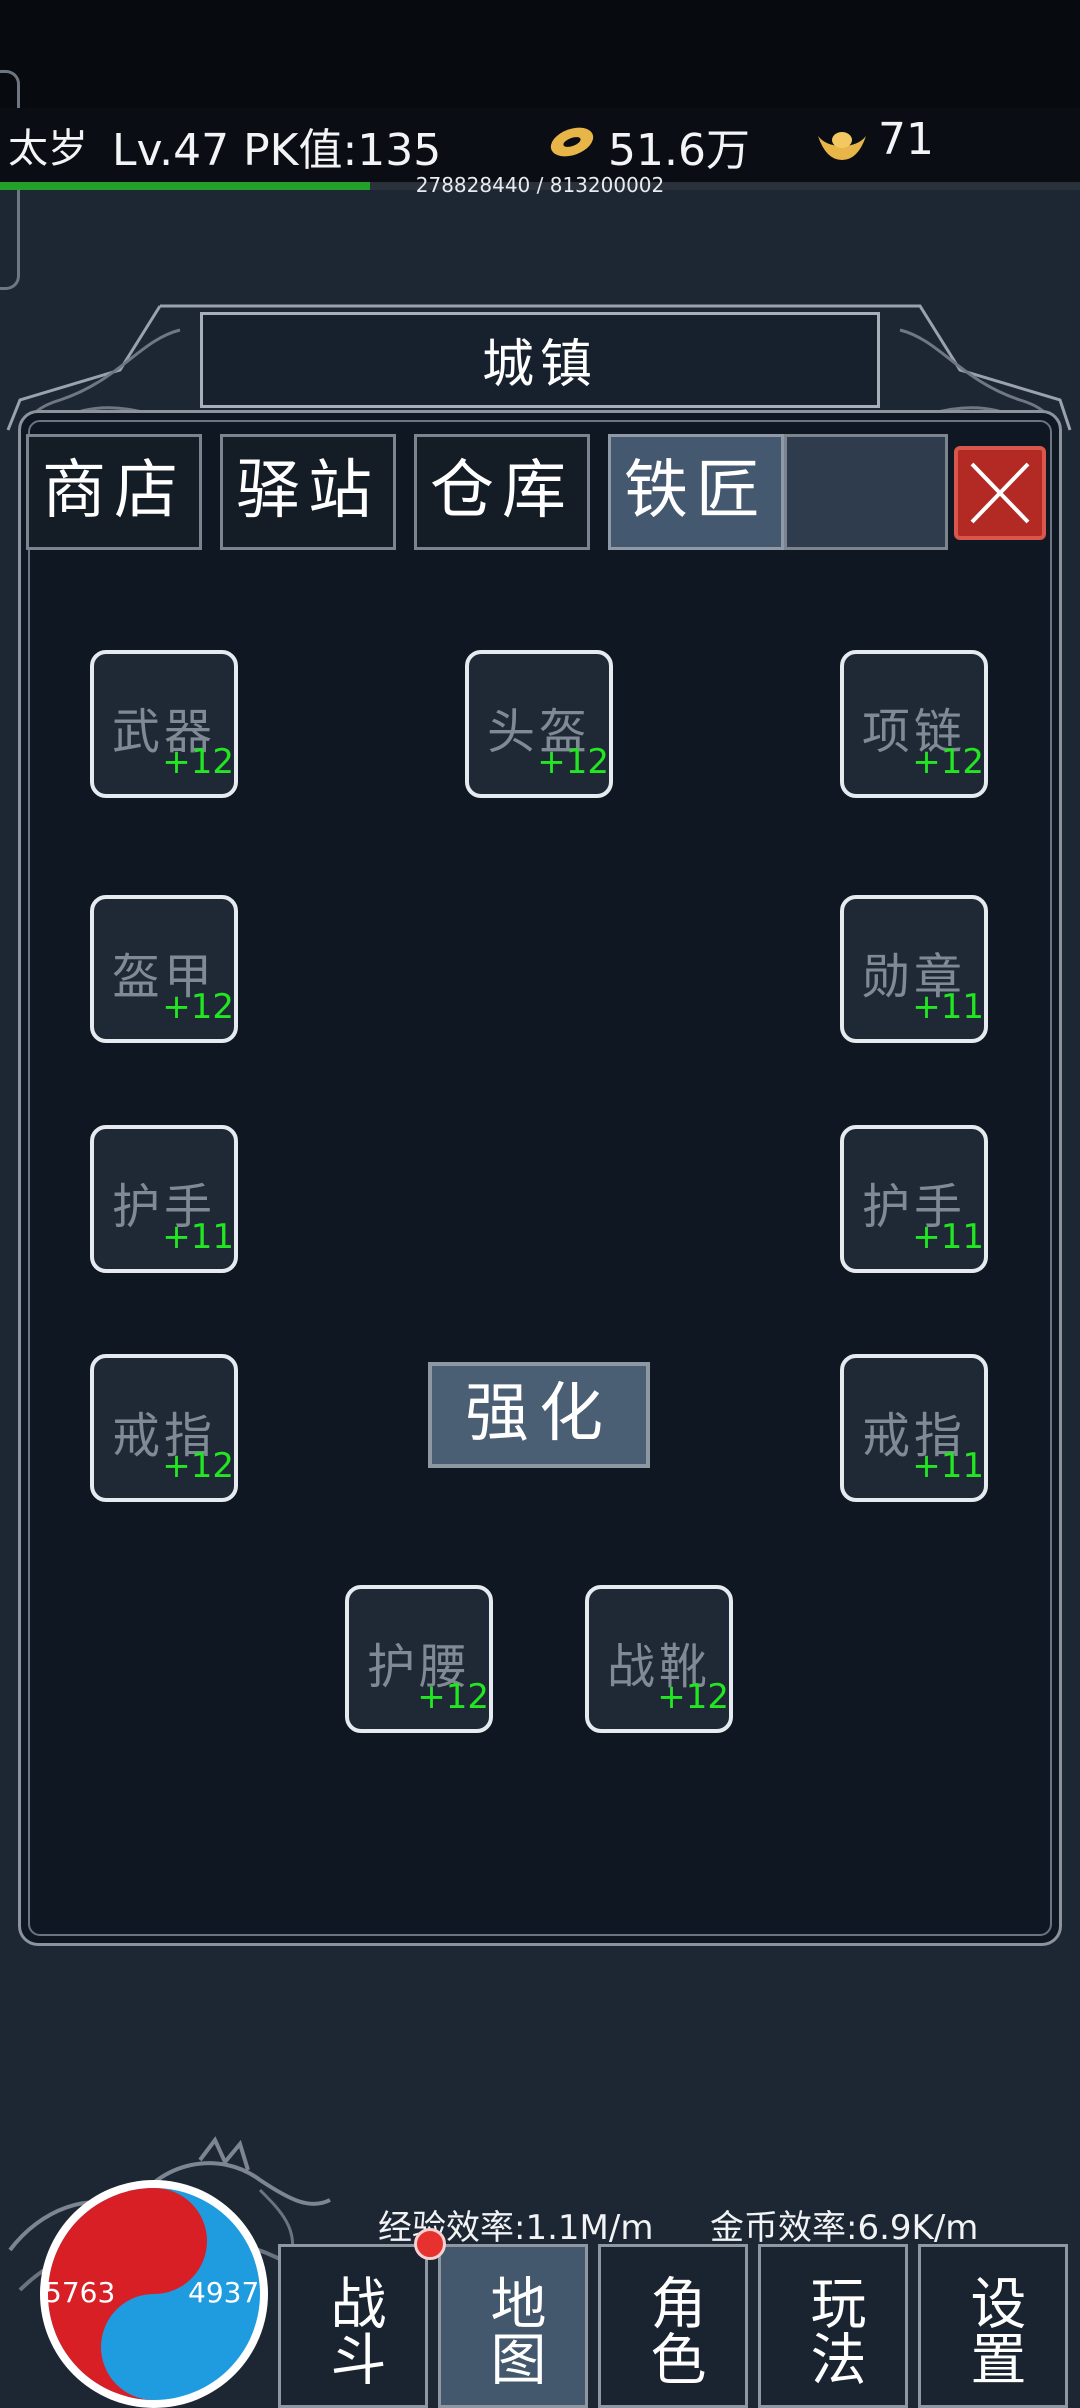 The image size is (1080, 2408). Describe the element at coordinates (914, 724) in the screenshot. I see `slot-necklace: 项链 +12` at that location.